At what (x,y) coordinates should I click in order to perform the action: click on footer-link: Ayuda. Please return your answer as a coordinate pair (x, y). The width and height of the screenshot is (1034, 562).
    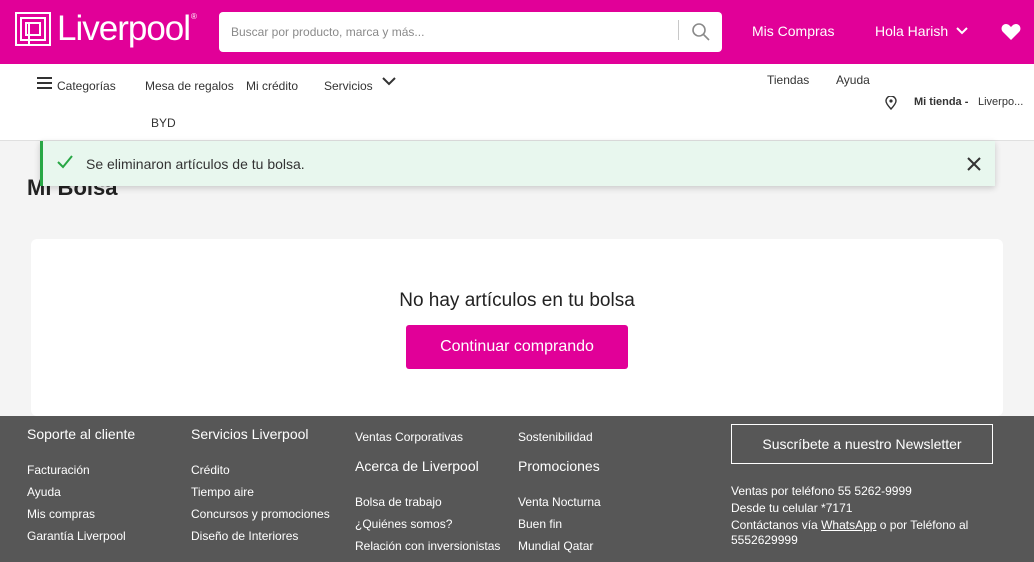
    Looking at the image, I should click on (44, 492).